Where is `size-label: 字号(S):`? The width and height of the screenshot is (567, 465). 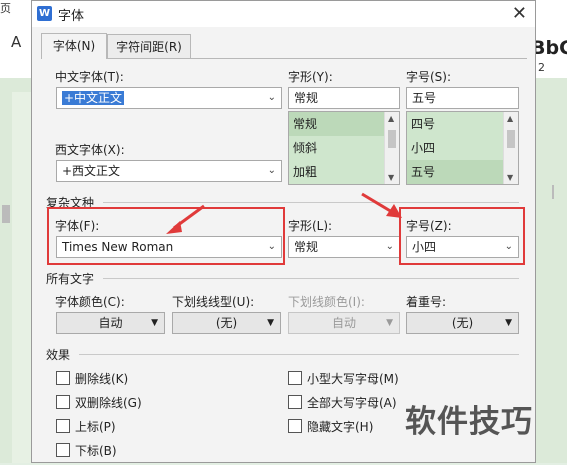
size-label: 字号(S): is located at coordinates (429, 77).